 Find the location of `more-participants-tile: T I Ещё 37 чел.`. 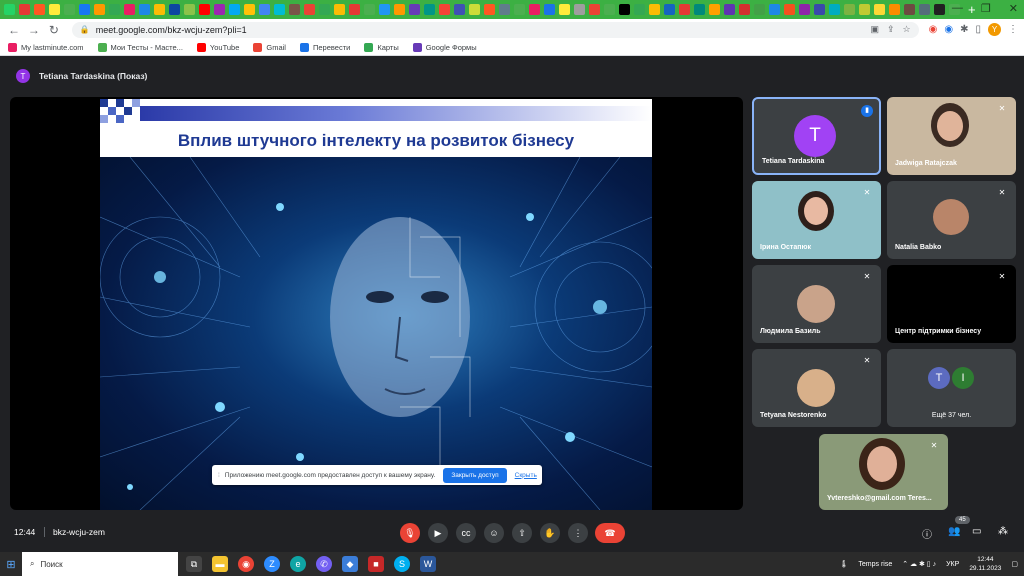

more-participants-tile: T I Ещё 37 чел. is located at coordinates (951, 388).